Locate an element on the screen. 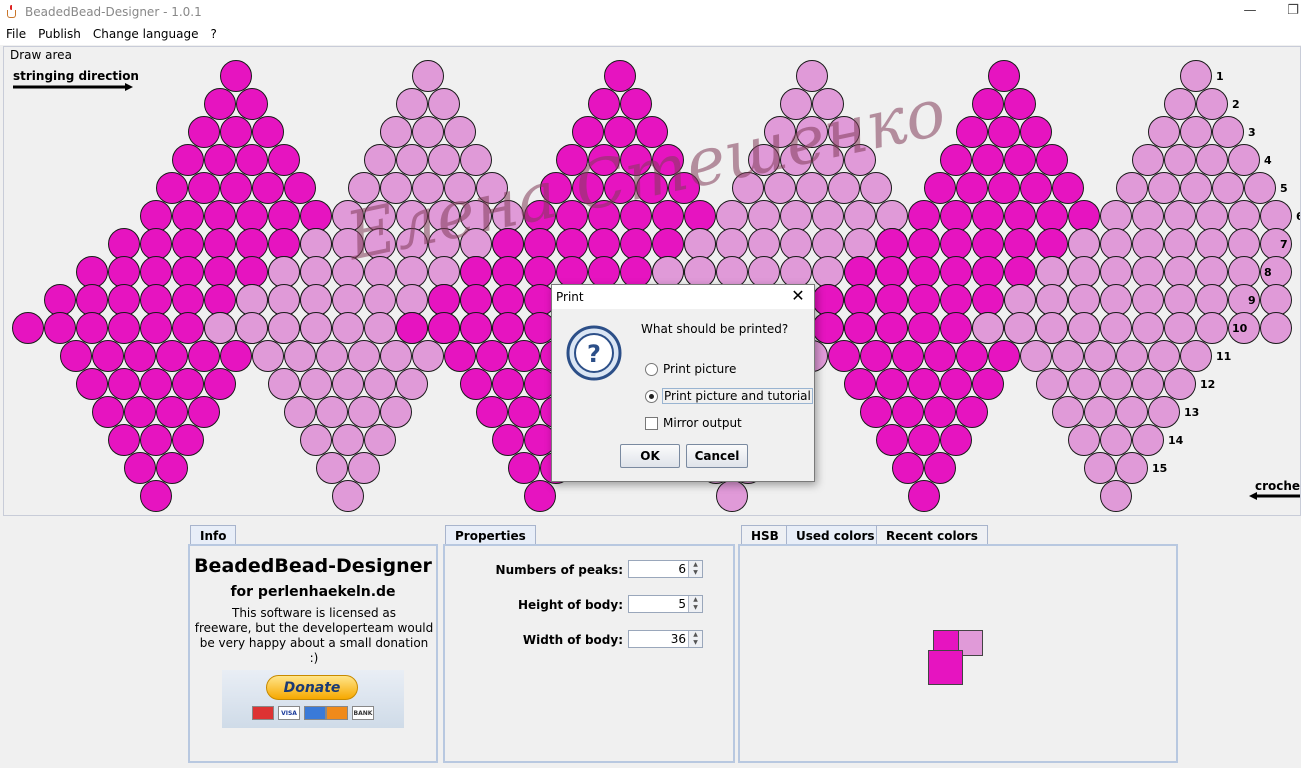 This screenshot has width=1301, height=768. ok-button: OK is located at coordinates (650, 456).